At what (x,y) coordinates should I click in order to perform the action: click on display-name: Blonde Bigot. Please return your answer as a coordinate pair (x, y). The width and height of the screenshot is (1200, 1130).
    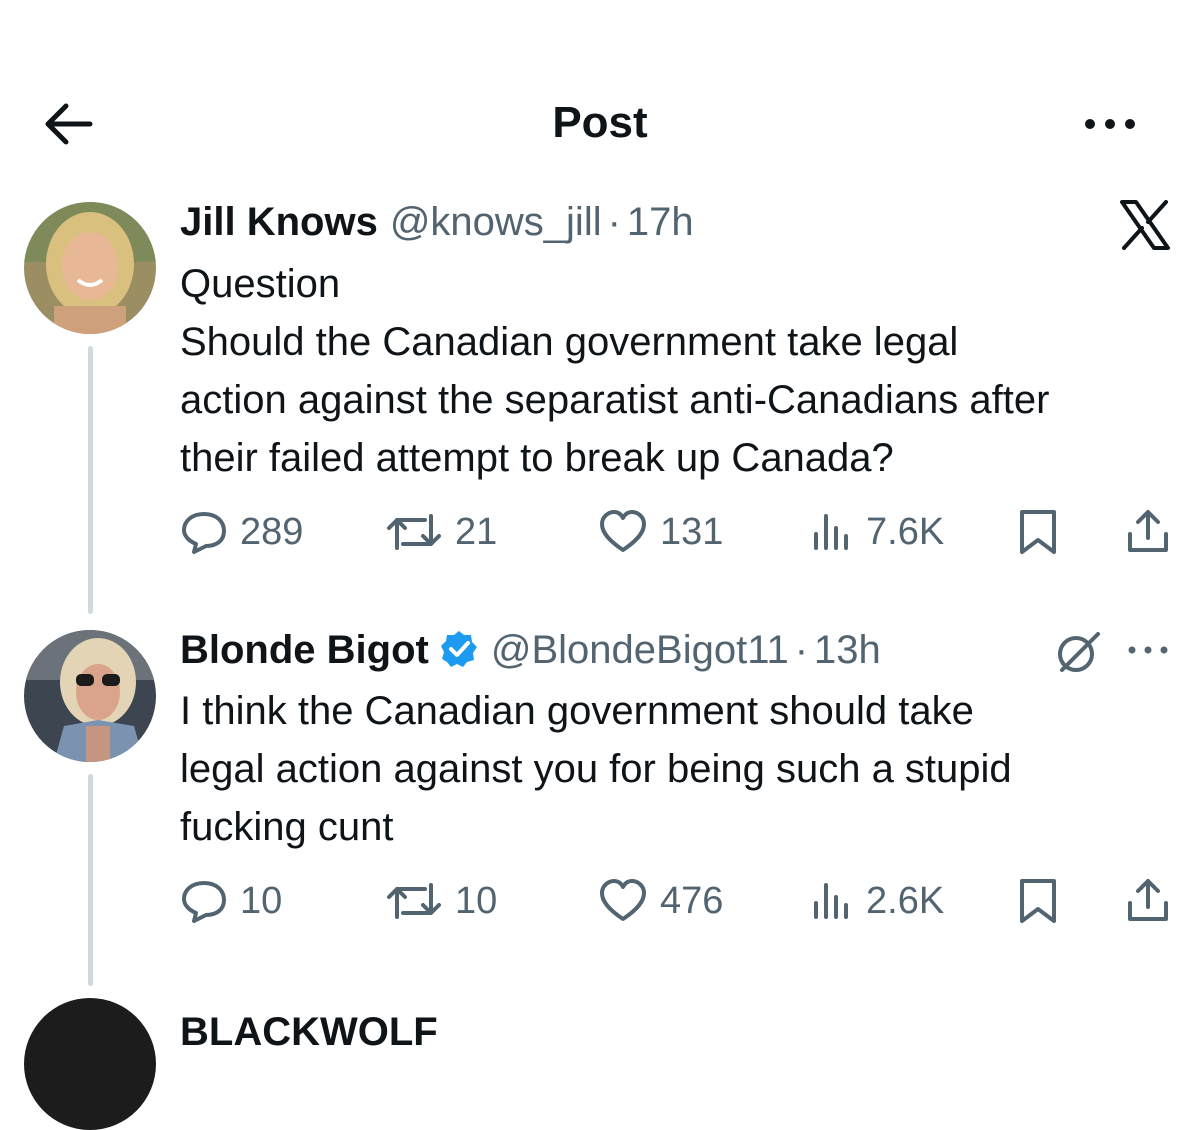
    Looking at the image, I should click on (304, 650).